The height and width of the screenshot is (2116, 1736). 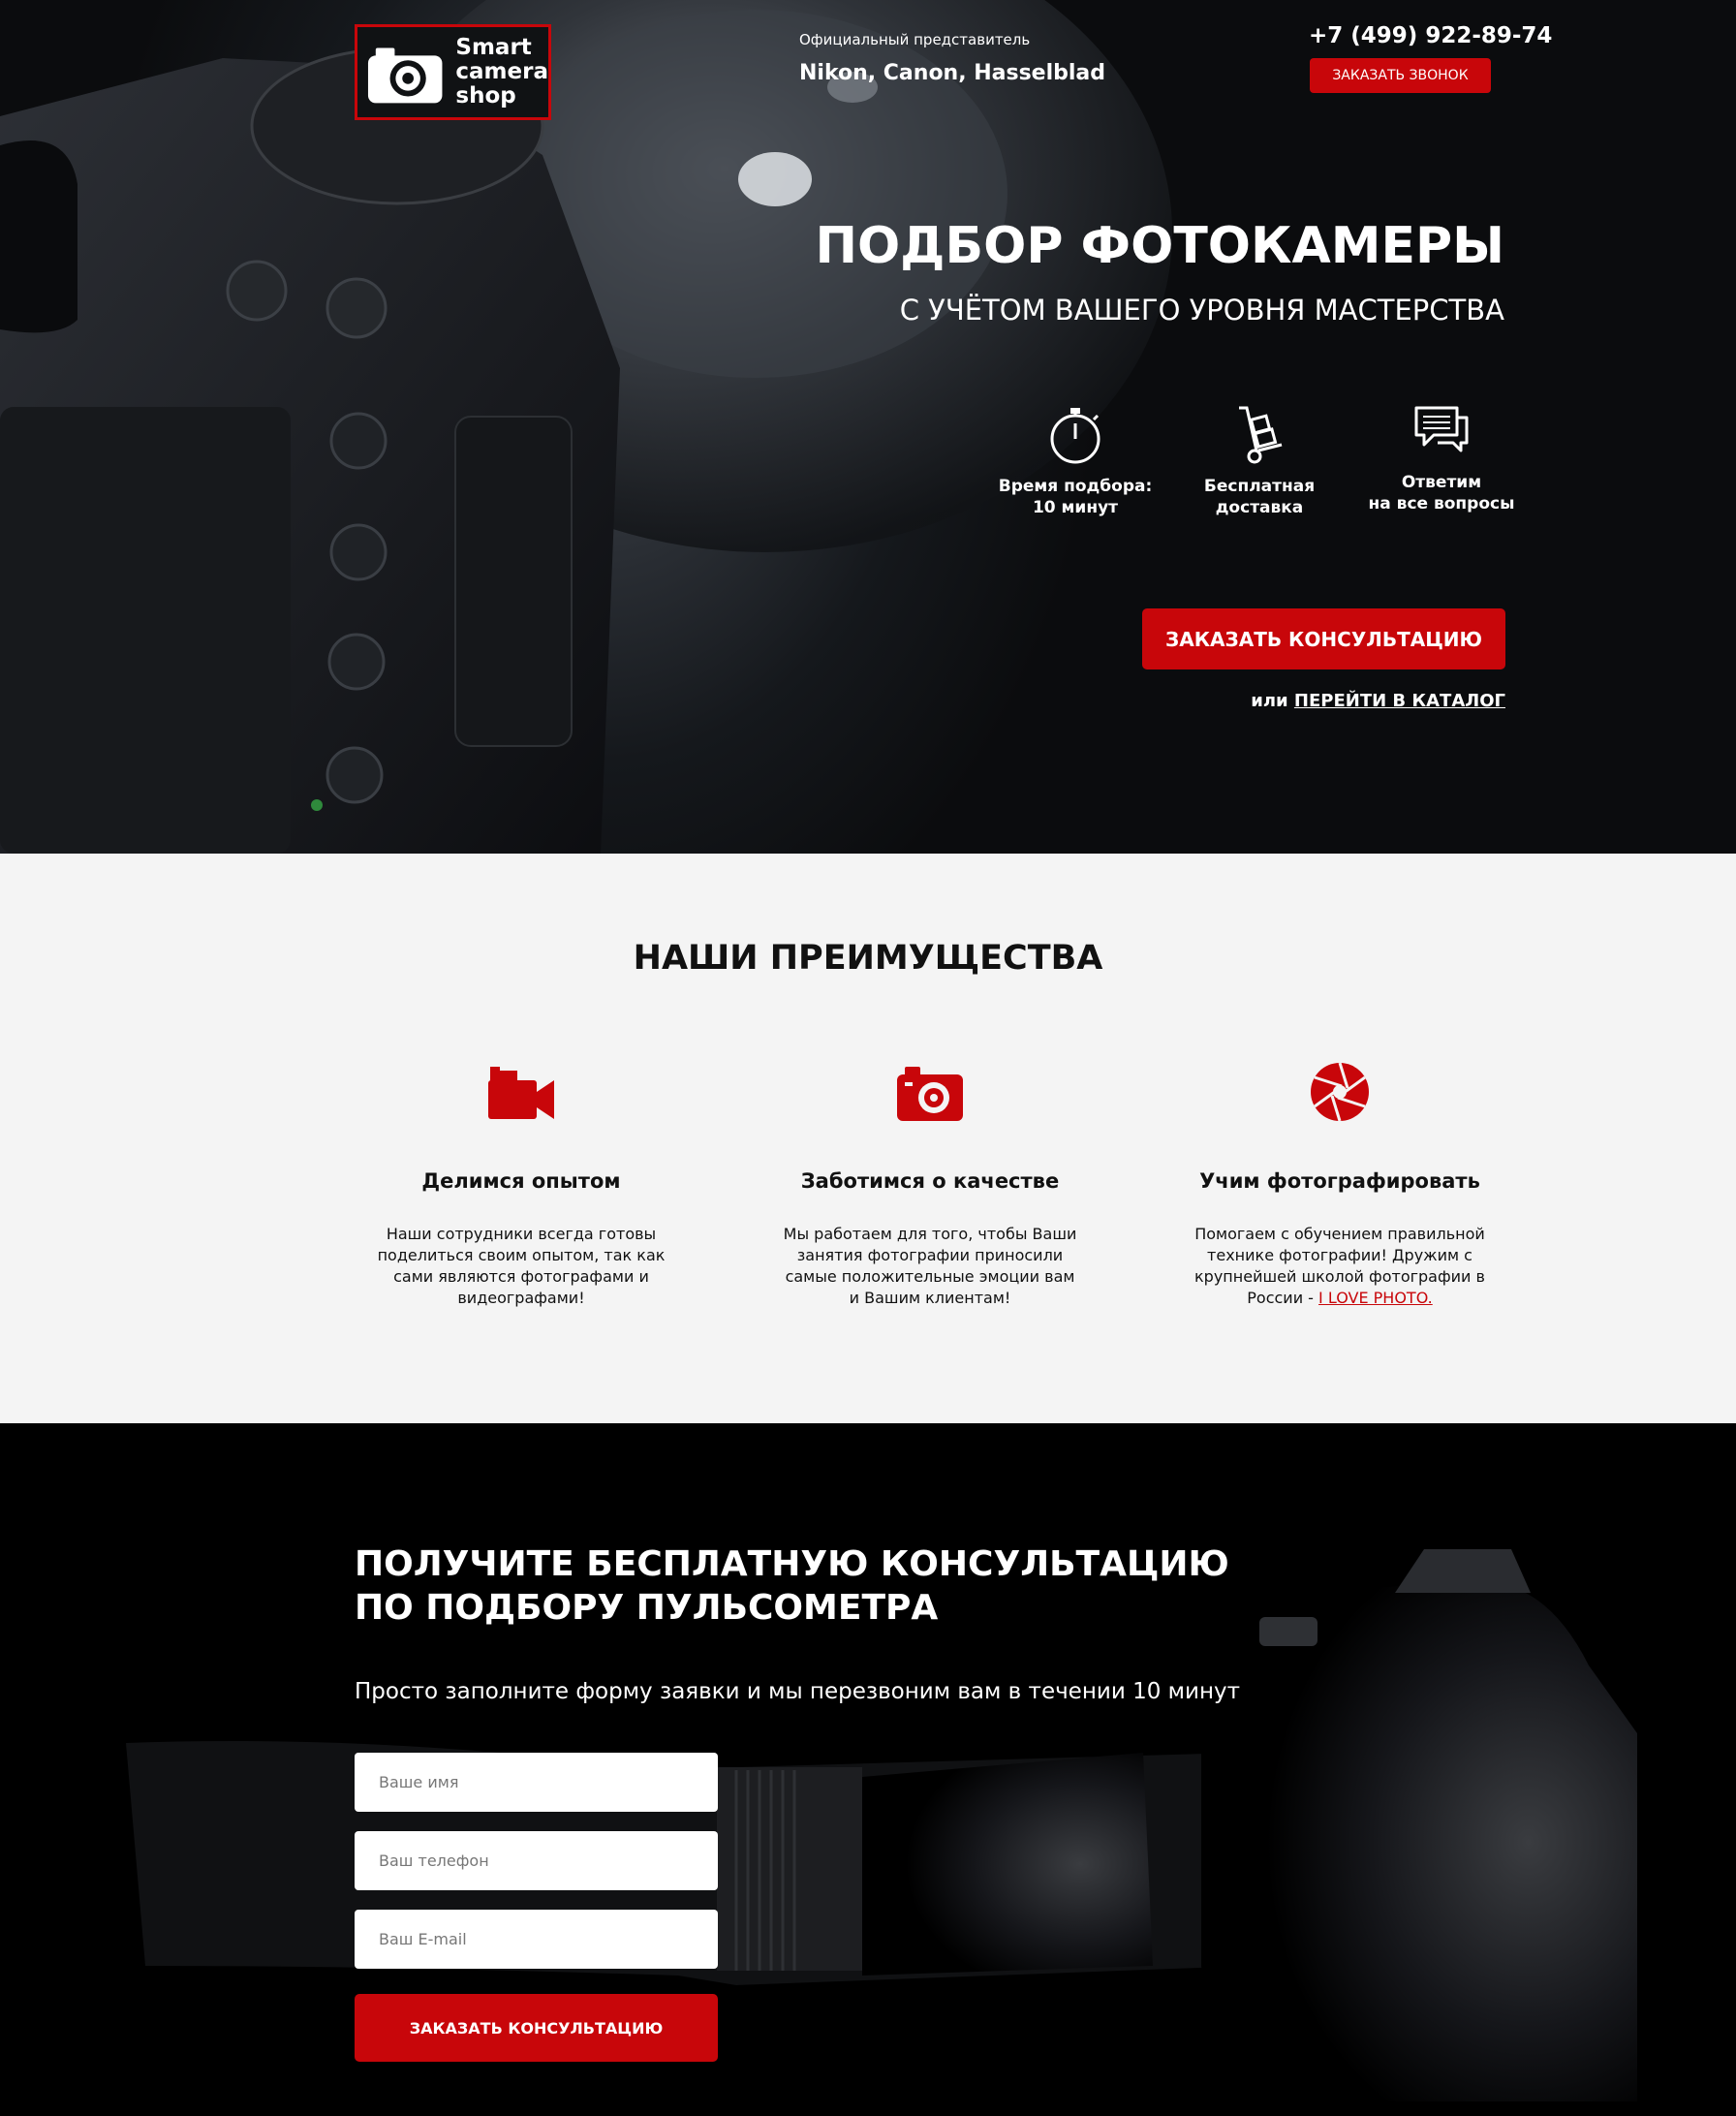 What do you see at coordinates (1259, 507) in the screenshot?
I see `feature-line: доставка` at bounding box center [1259, 507].